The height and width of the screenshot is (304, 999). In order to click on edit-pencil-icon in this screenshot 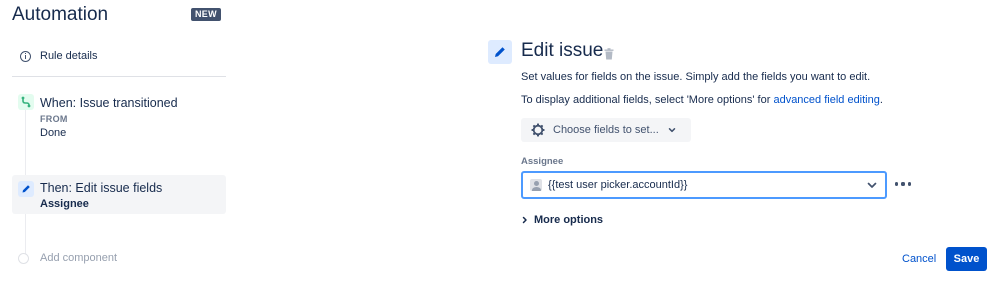, I will do `click(500, 52)`.